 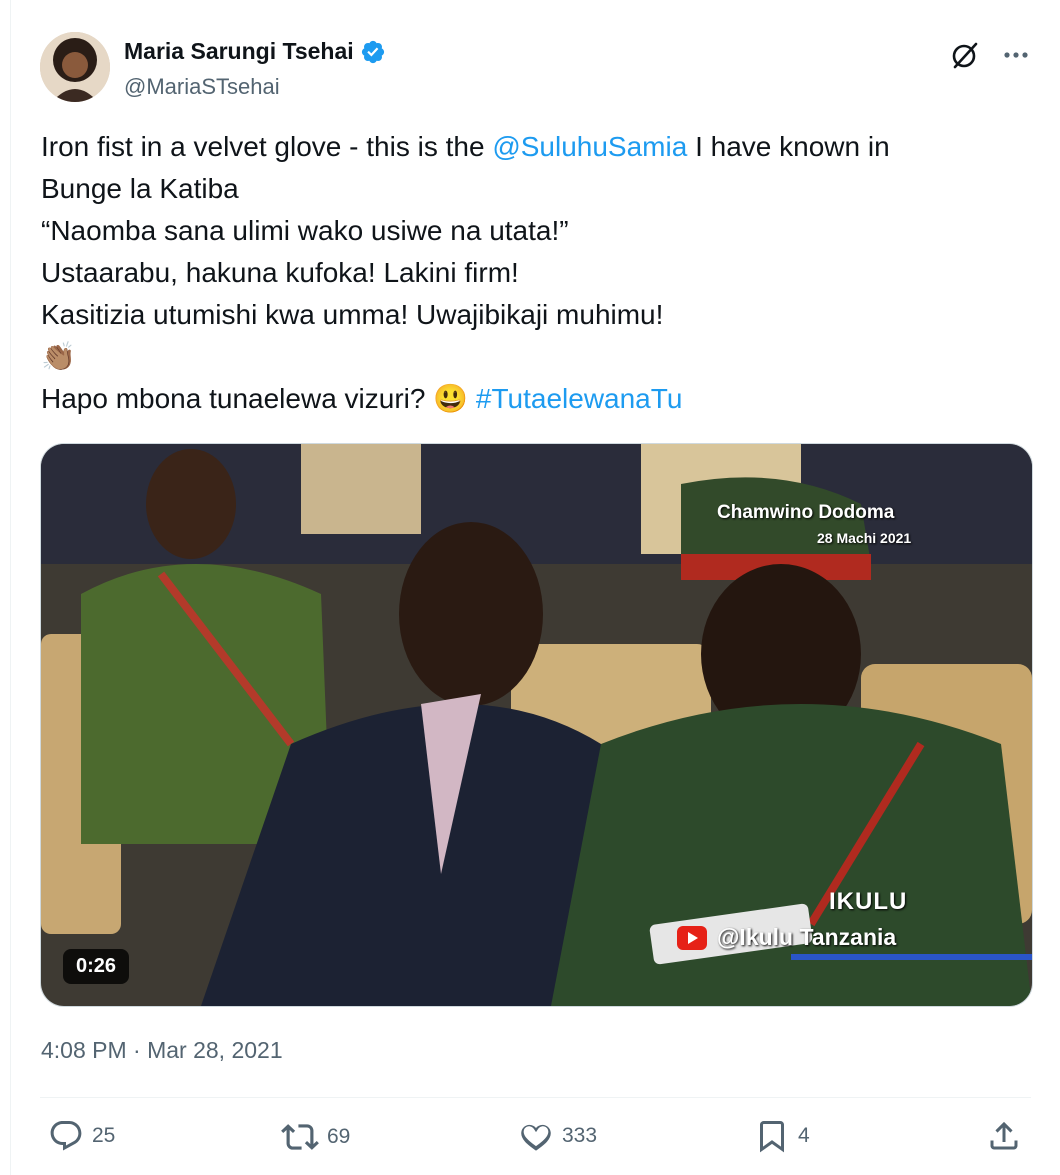 I want to click on youtube-icon, so click(x=692, y=938).